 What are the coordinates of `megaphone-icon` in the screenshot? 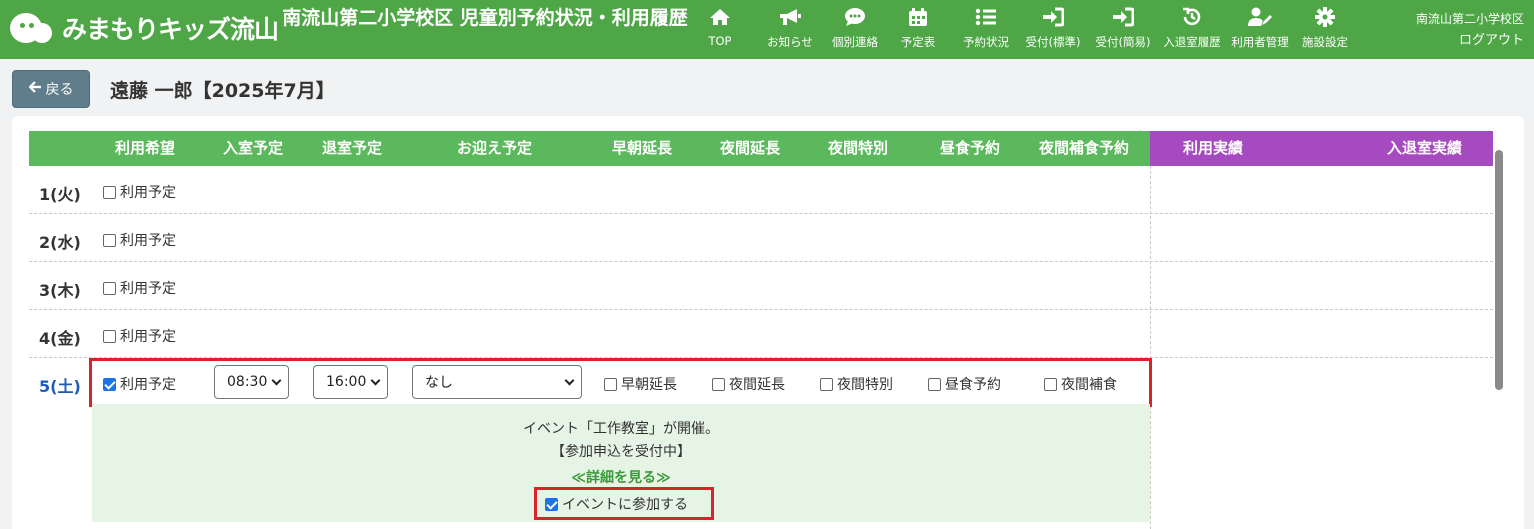 It's located at (790, 17).